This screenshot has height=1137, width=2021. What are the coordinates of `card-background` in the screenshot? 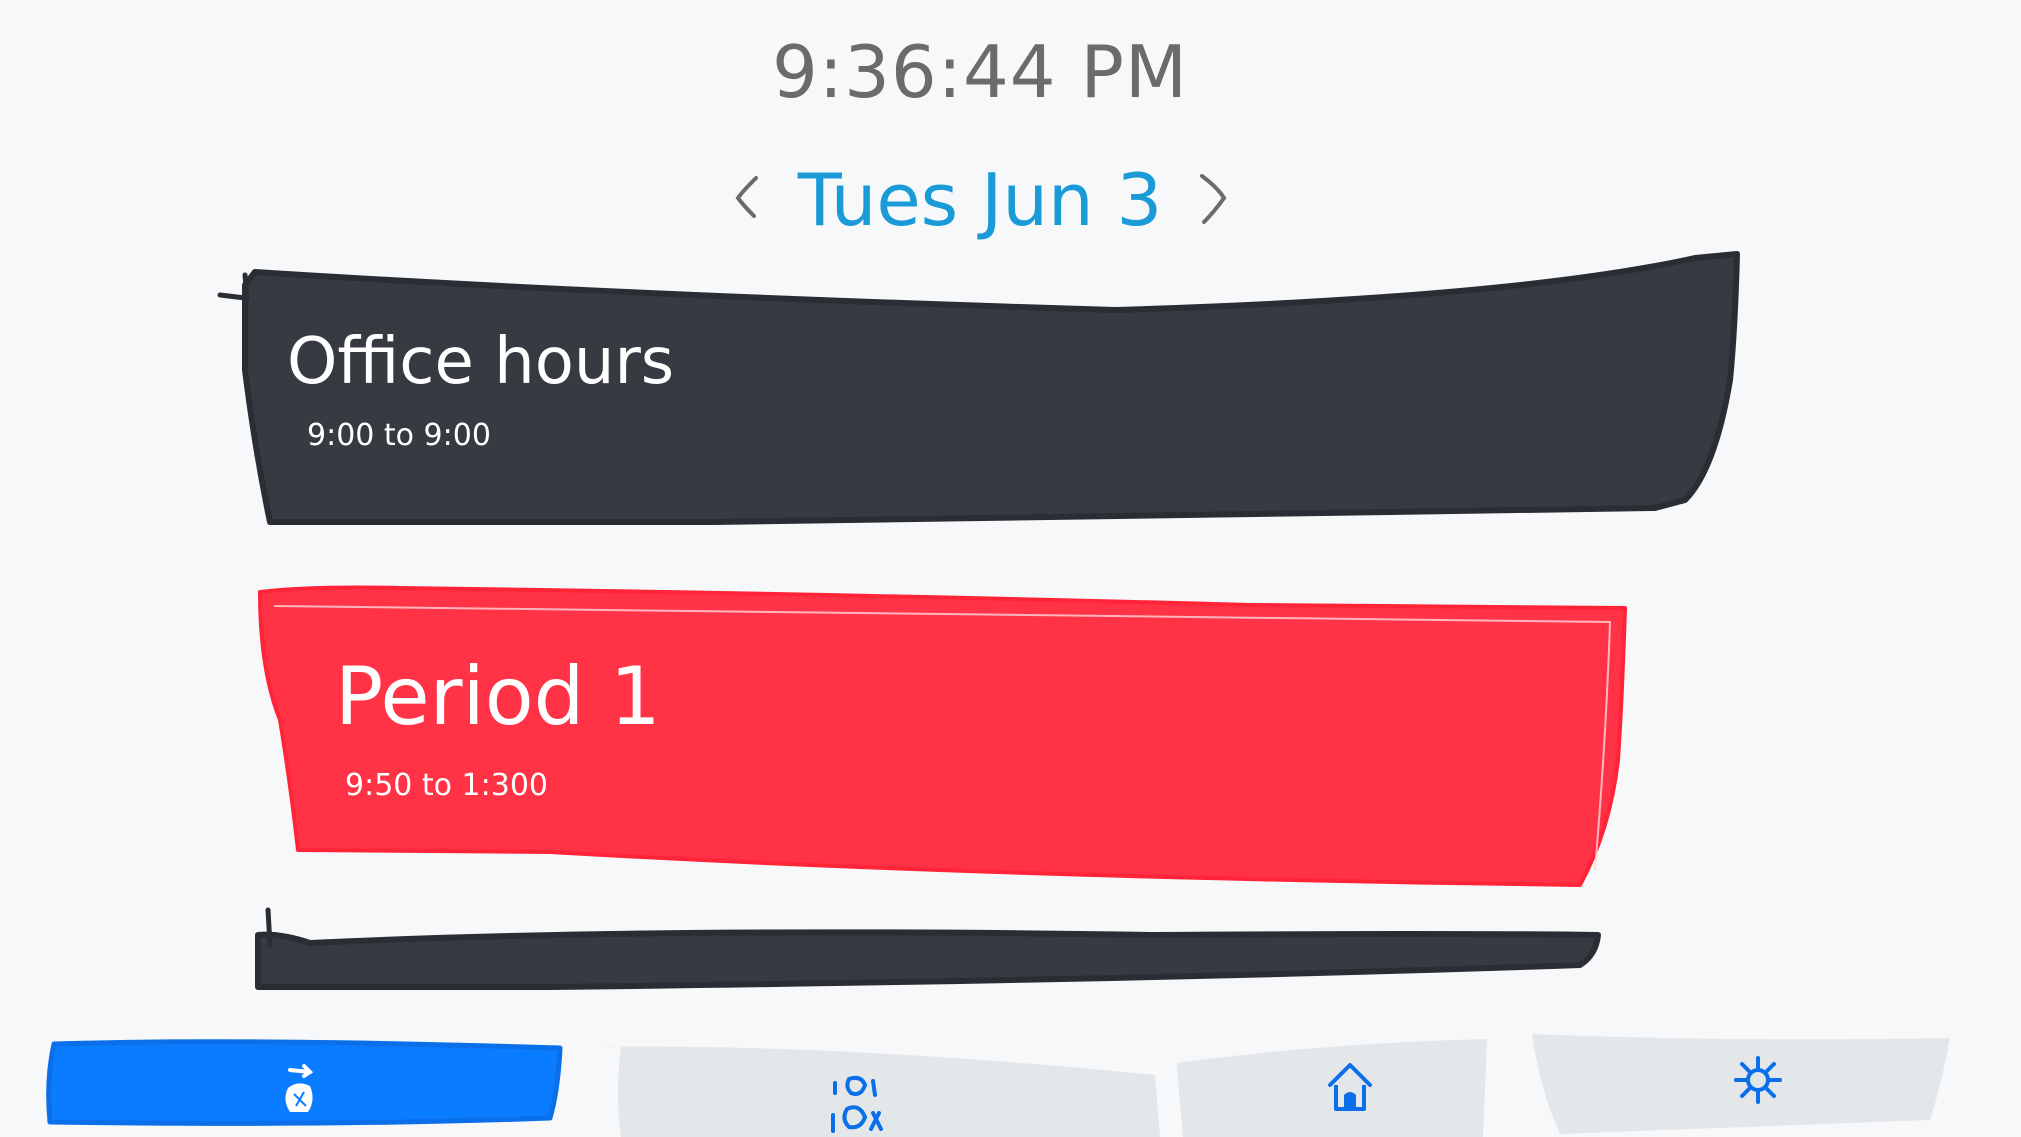 It's located at (928, 948).